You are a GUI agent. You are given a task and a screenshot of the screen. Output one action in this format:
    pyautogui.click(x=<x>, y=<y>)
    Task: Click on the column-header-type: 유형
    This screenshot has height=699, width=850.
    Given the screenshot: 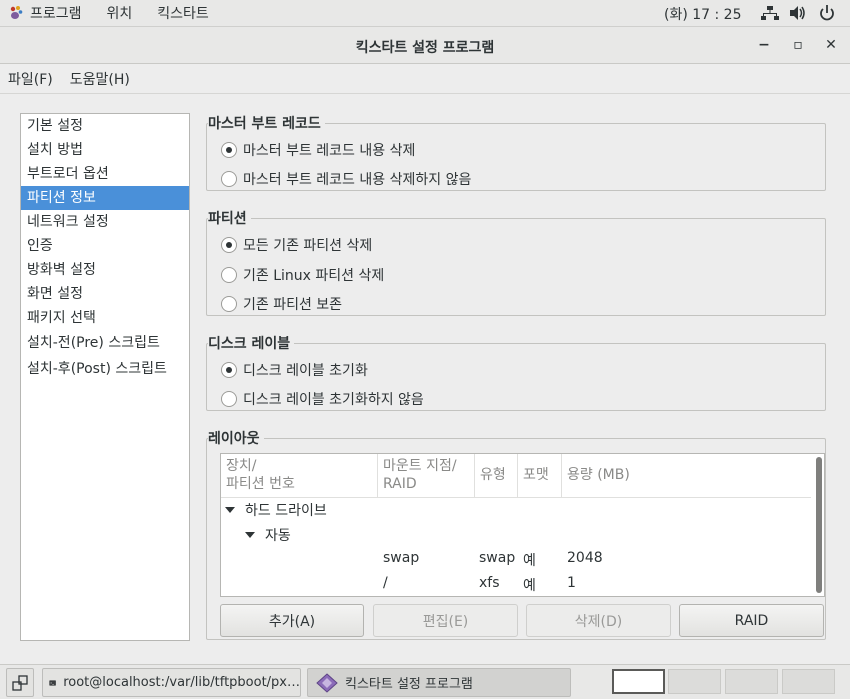 What is the action you would take?
    pyautogui.click(x=496, y=475)
    